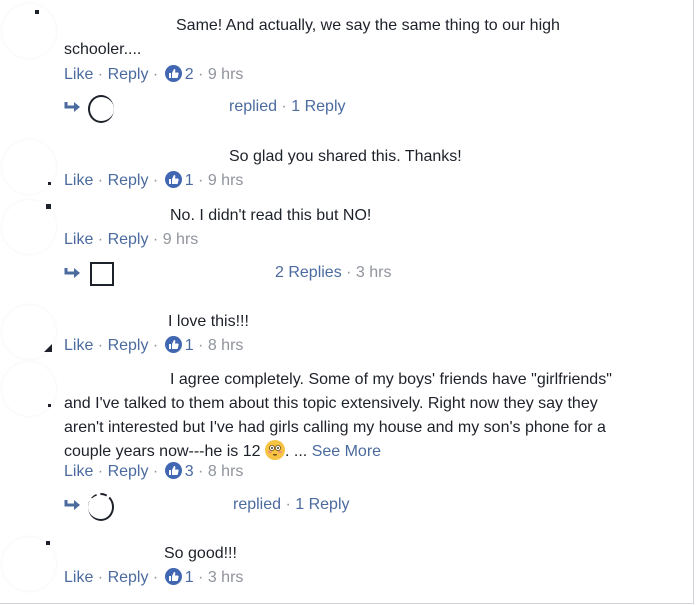 This screenshot has height=605, width=700. I want to click on comment-actions: Like · Reply · 9 hrs, so click(131, 239).